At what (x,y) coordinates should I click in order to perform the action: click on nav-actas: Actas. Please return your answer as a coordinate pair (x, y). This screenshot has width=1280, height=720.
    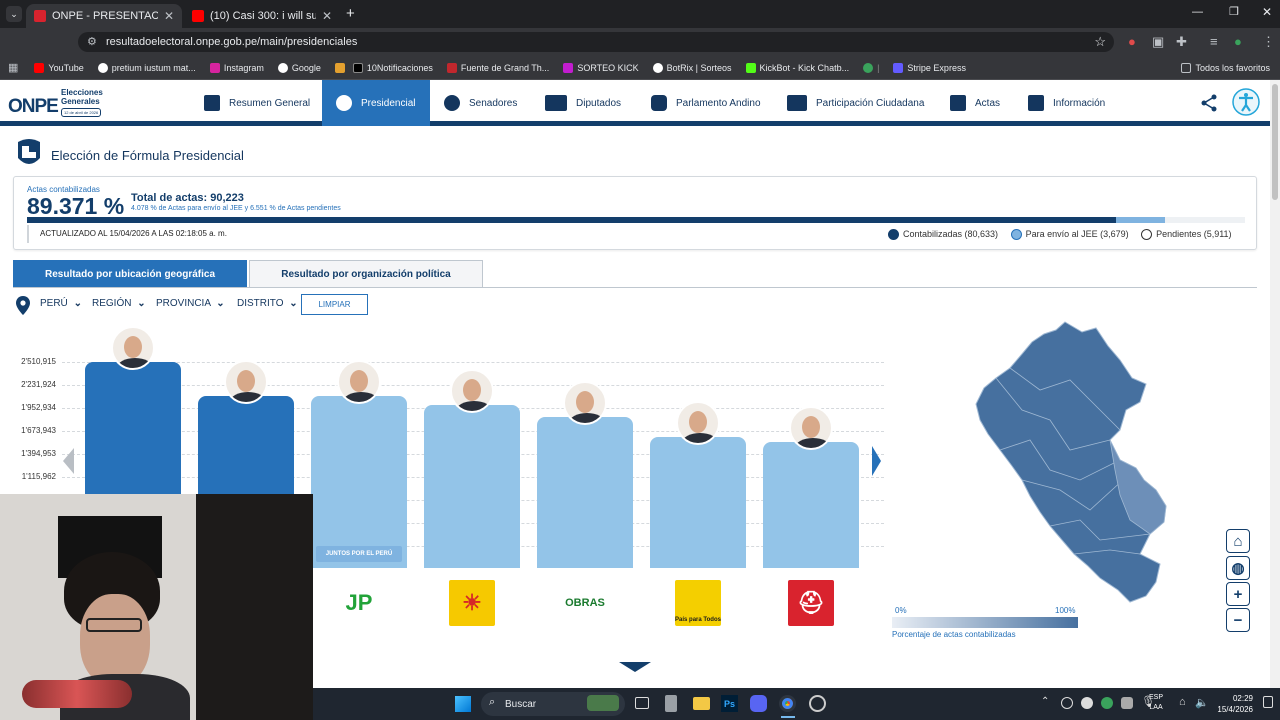
    Looking at the image, I should click on (980, 103).